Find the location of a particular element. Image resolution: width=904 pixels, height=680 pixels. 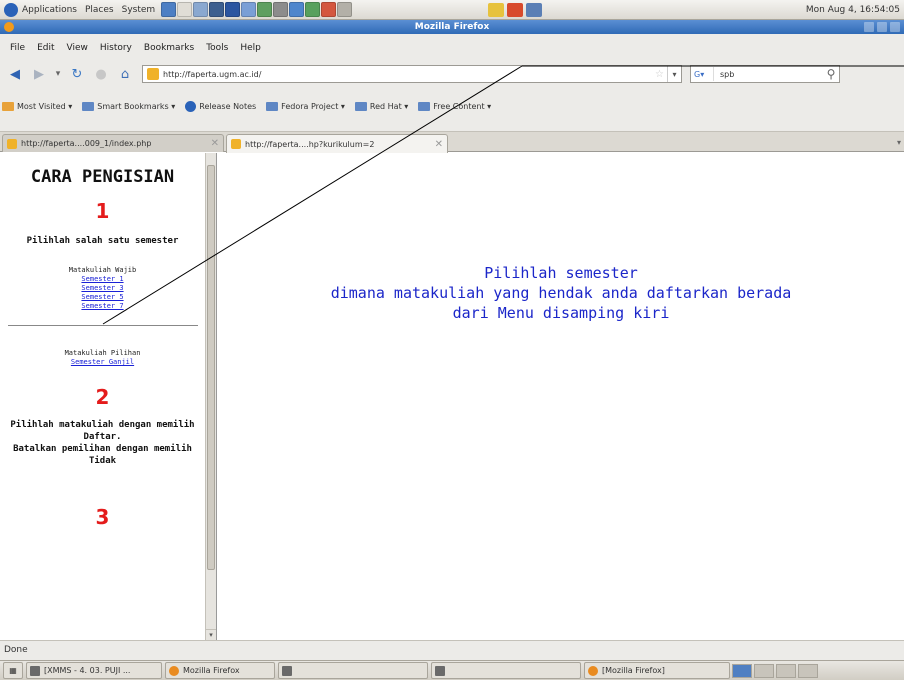

window-title: Mozilla Firefox is located at coordinates (452, 27).